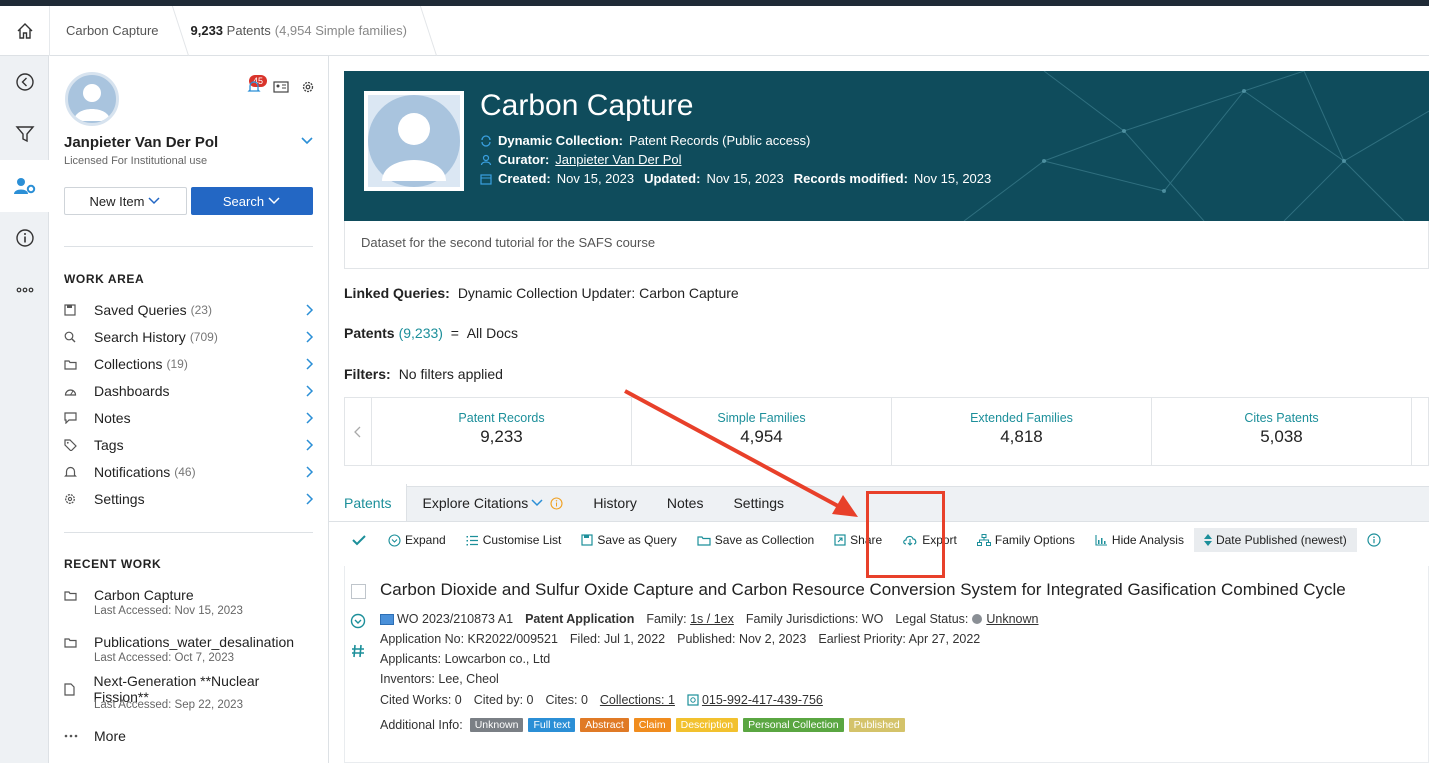  I want to click on tab-history: History, so click(615, 503).